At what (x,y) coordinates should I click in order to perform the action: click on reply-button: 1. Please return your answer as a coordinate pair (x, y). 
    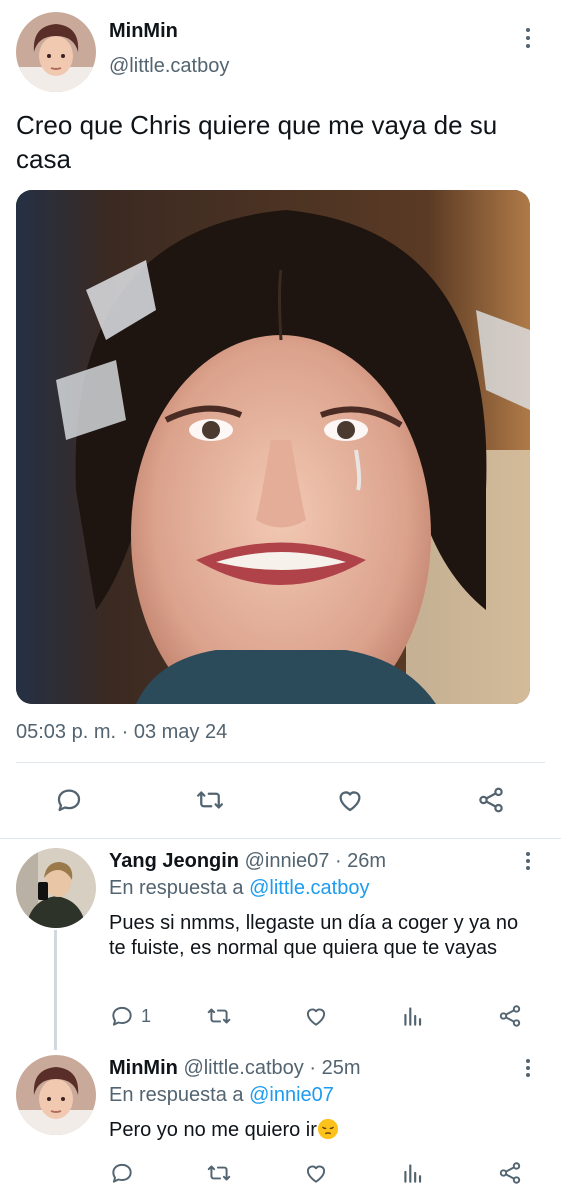
    Looking at the image, I should click on (130, 1016).